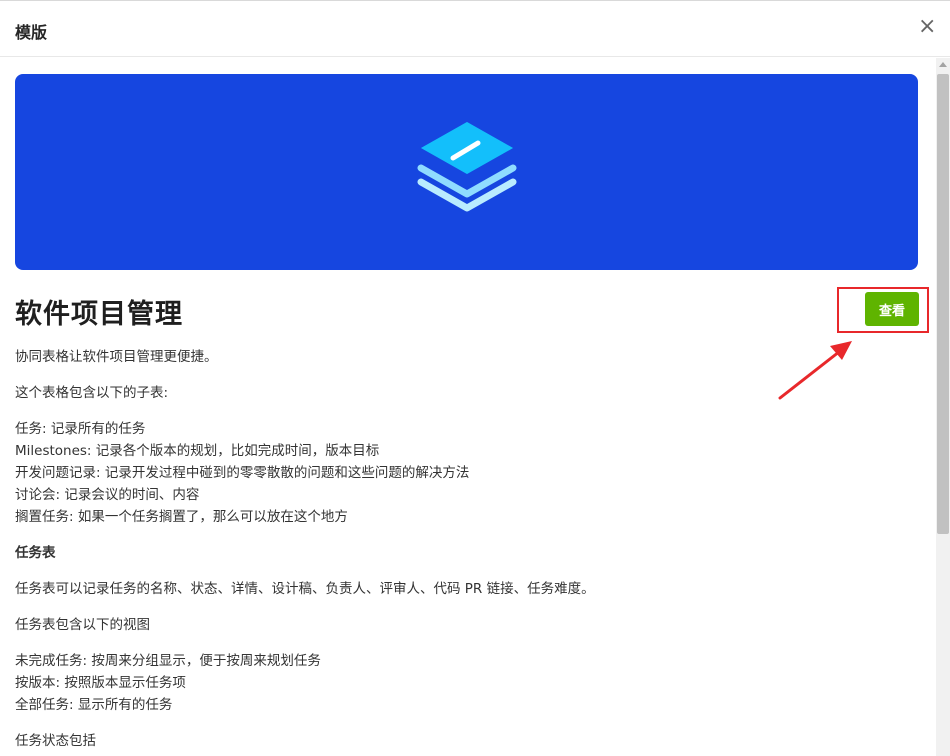 This screenshot has height=756, width=950. I want to click on list-item: 全部任务: 显示所有的任务, so click(94, 705).